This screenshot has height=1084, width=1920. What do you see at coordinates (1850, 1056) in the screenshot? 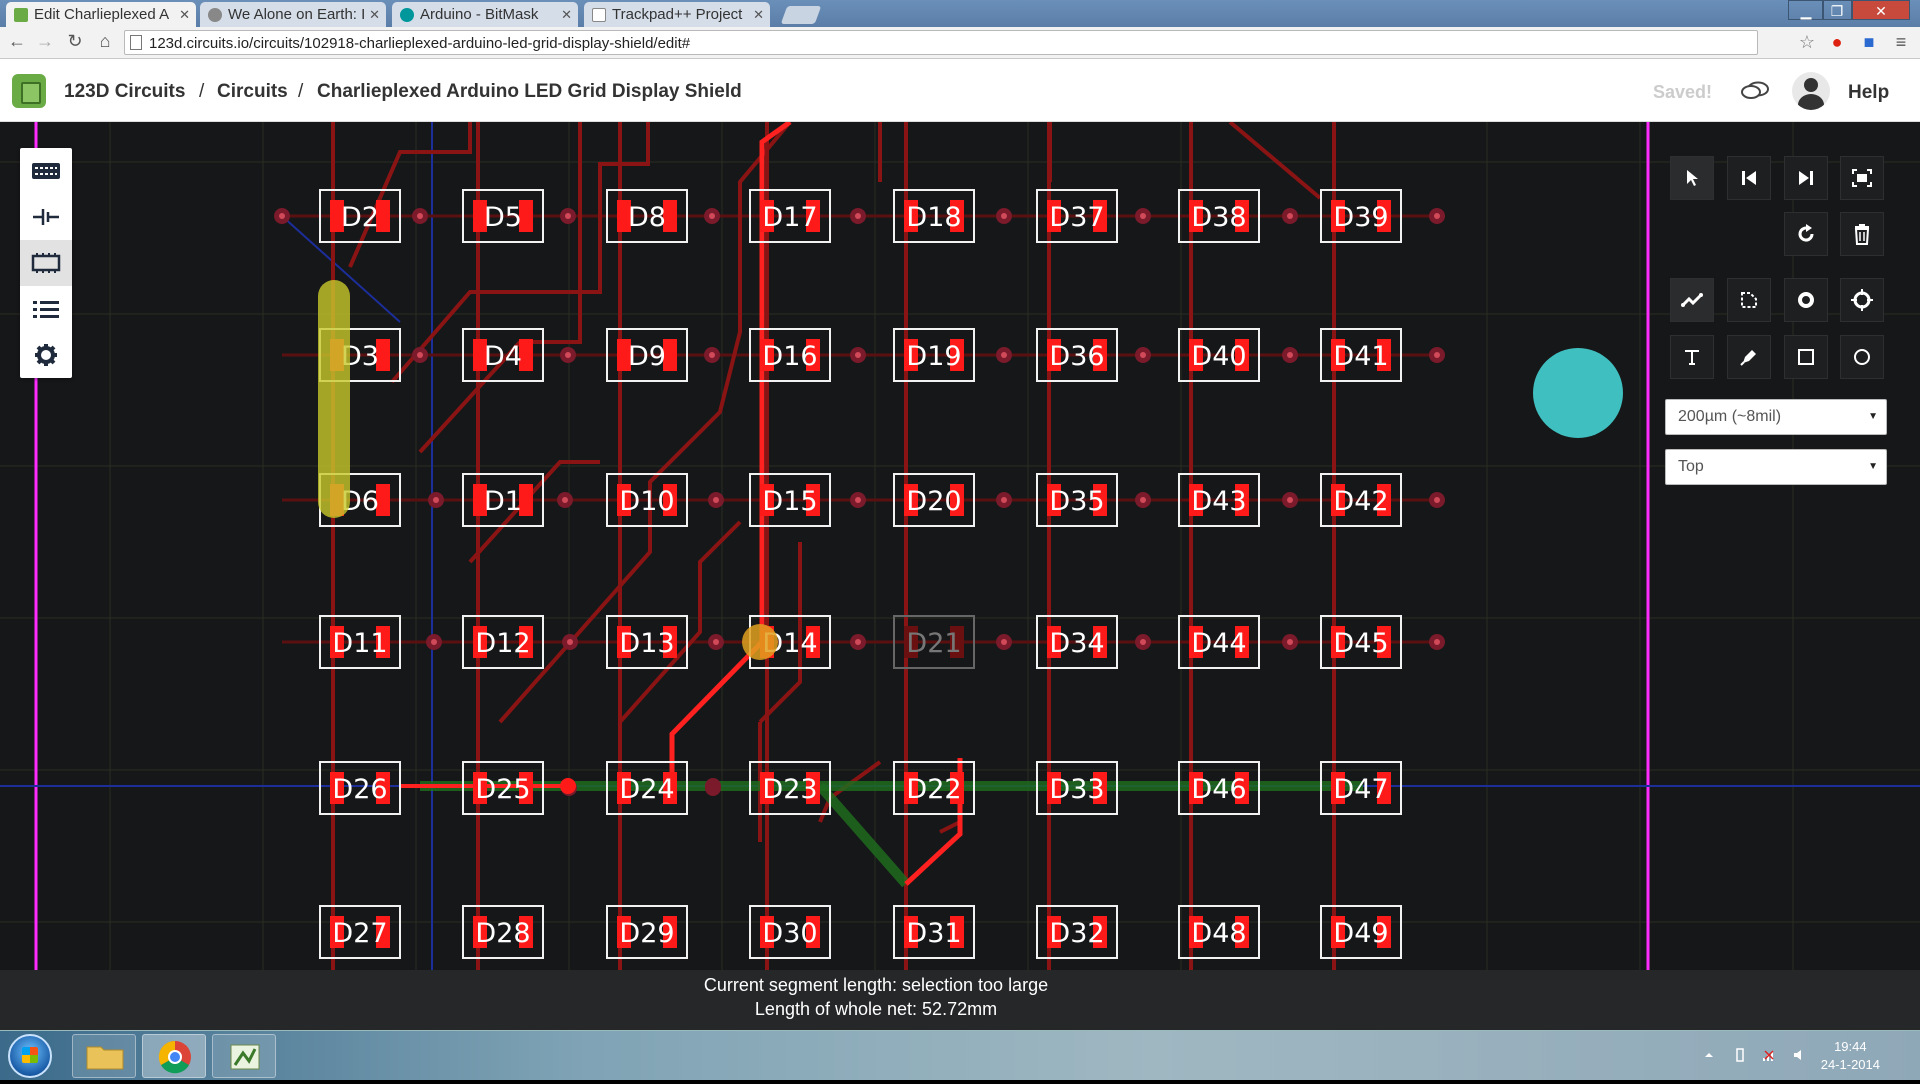
I see `system-clock: 19:44 24-1-2014` at bounding box center [1850, 1056].